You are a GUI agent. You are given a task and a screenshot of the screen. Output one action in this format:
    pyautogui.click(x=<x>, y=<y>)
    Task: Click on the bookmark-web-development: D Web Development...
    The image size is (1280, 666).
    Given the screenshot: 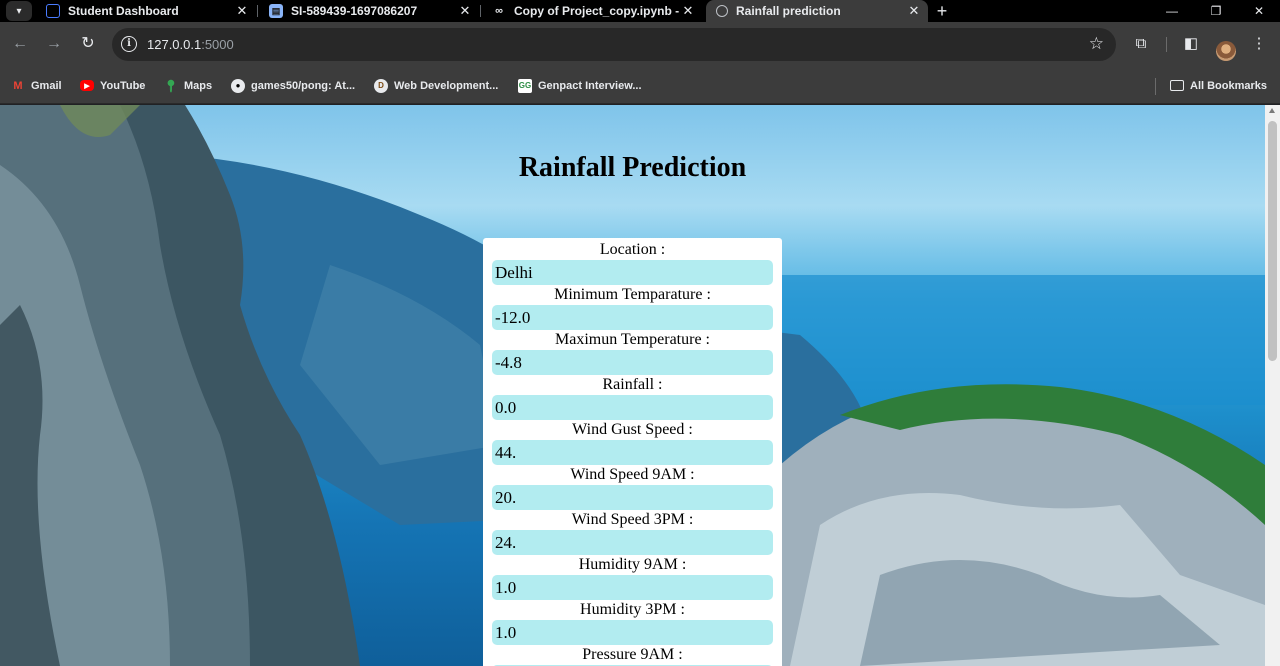 What is the action you would take?
    pyautogui.click(x=436, y=85)
    